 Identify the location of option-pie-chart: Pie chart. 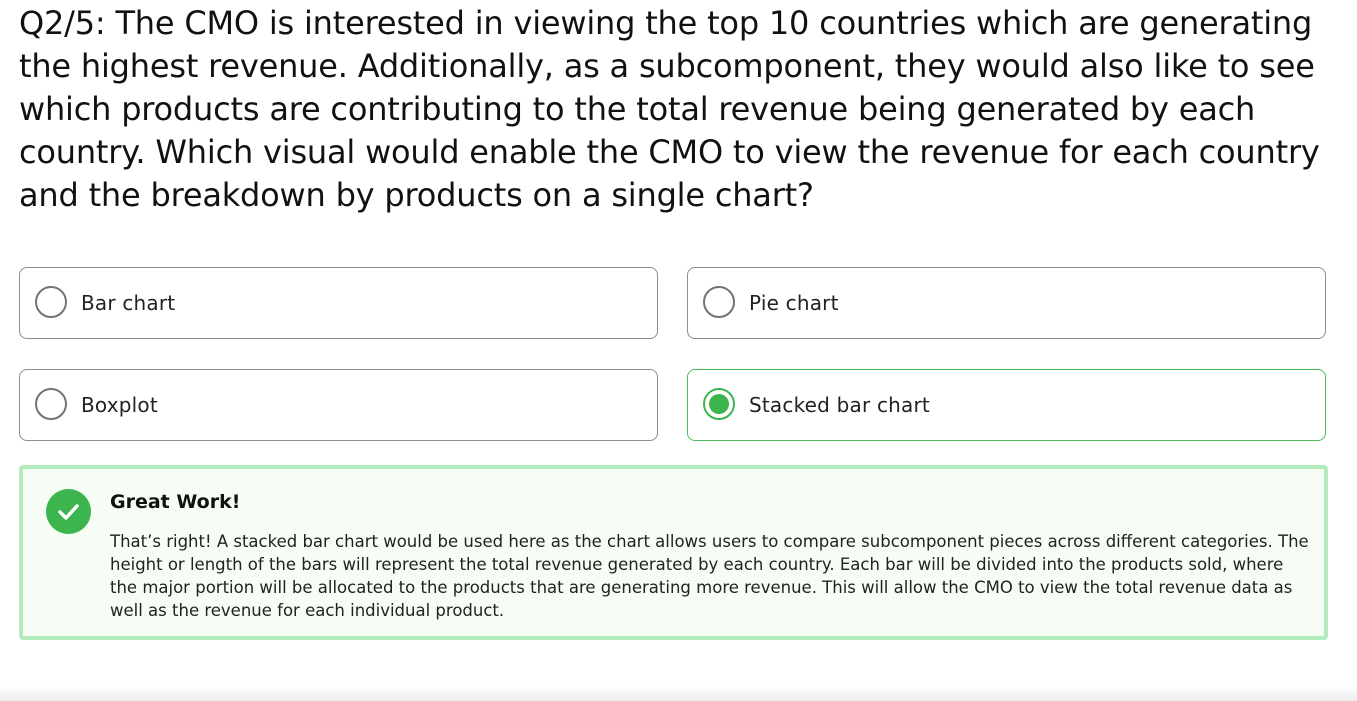
(1006, 303).